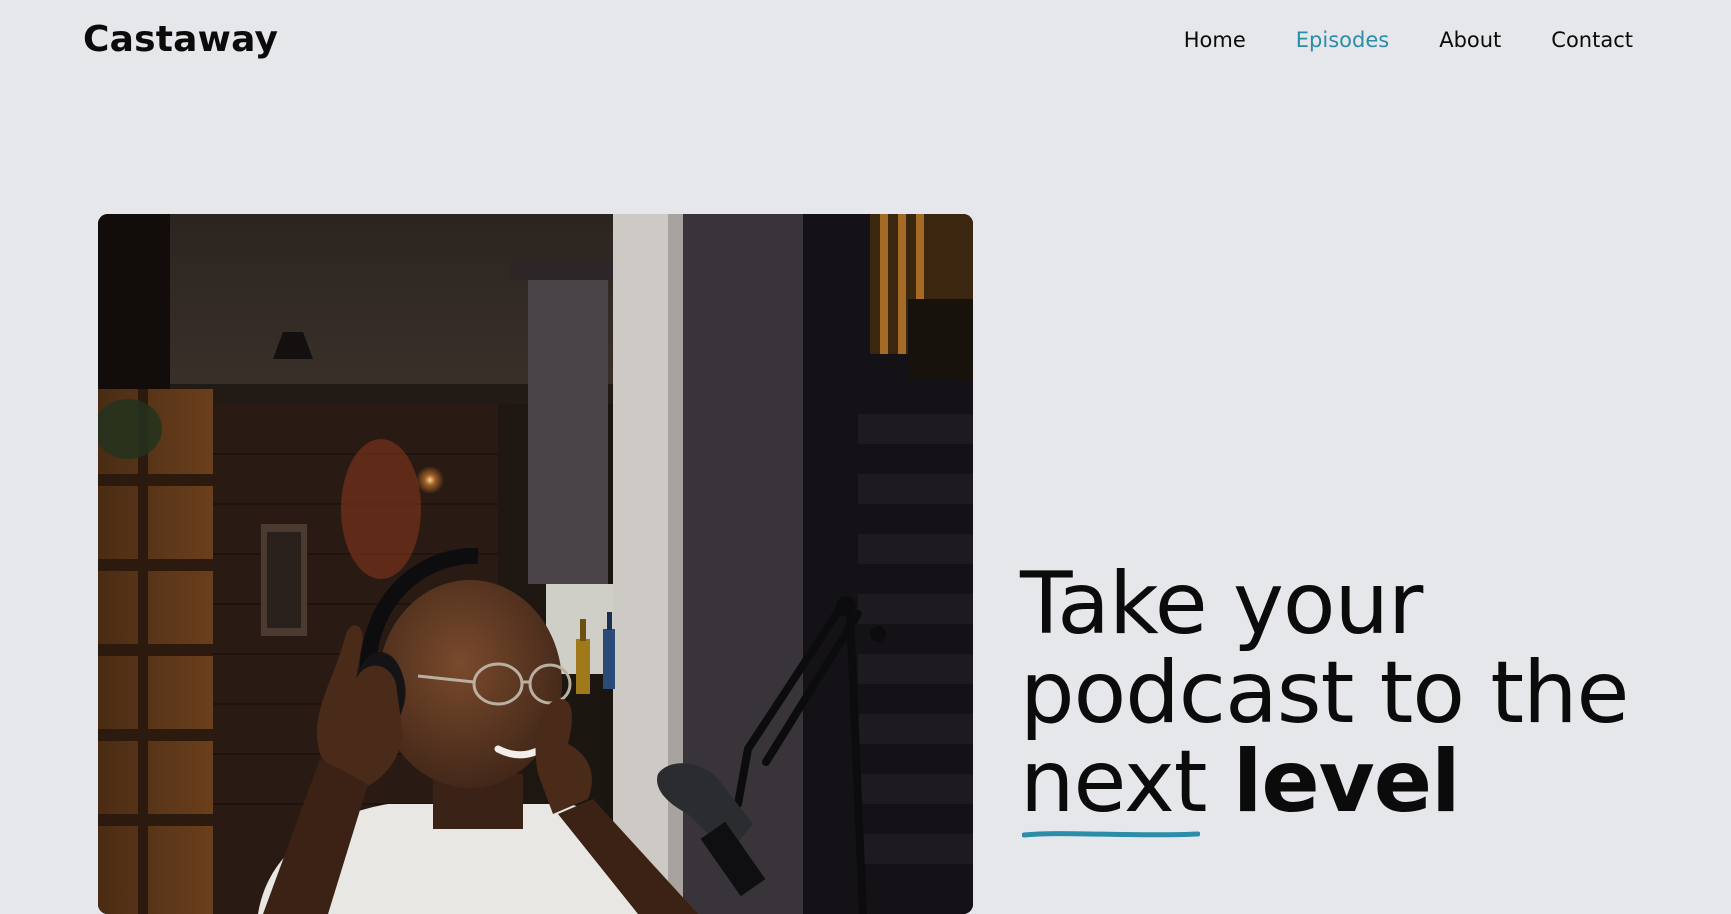 The width and height of the screenshot is (1731, 914). Describe the element at coordinates (1221, 604) in the screenshot. I see `hero-heading-line-1: Take your` at that location.